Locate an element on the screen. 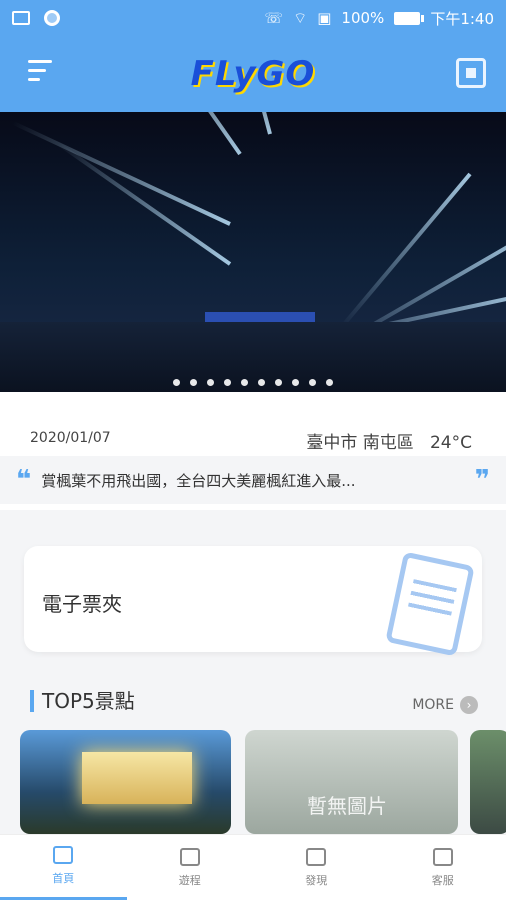 The image size is (506, 900). building-image is located at coordinates (137, 778).